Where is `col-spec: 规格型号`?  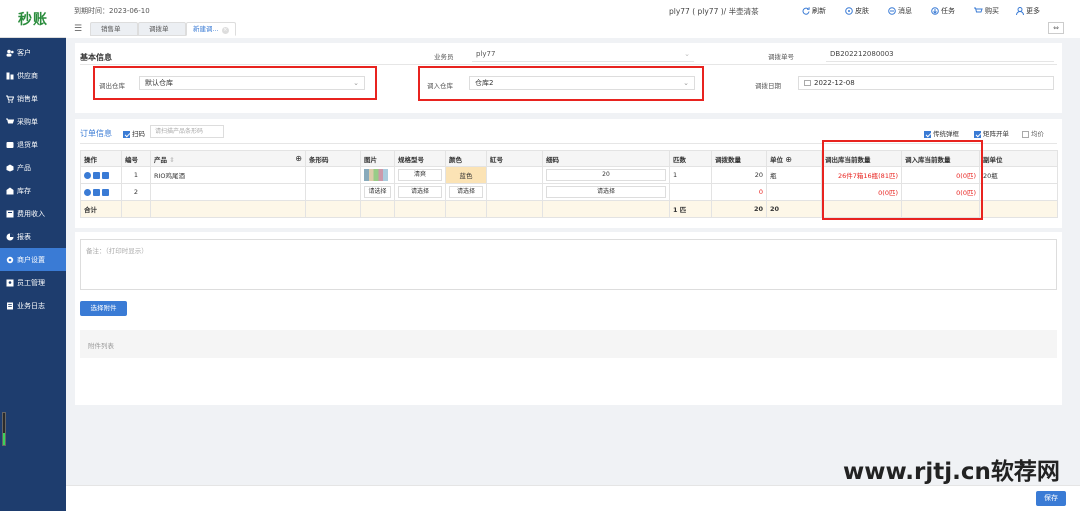 col-spec: 规格型号 is located at coordinates (420, 158).